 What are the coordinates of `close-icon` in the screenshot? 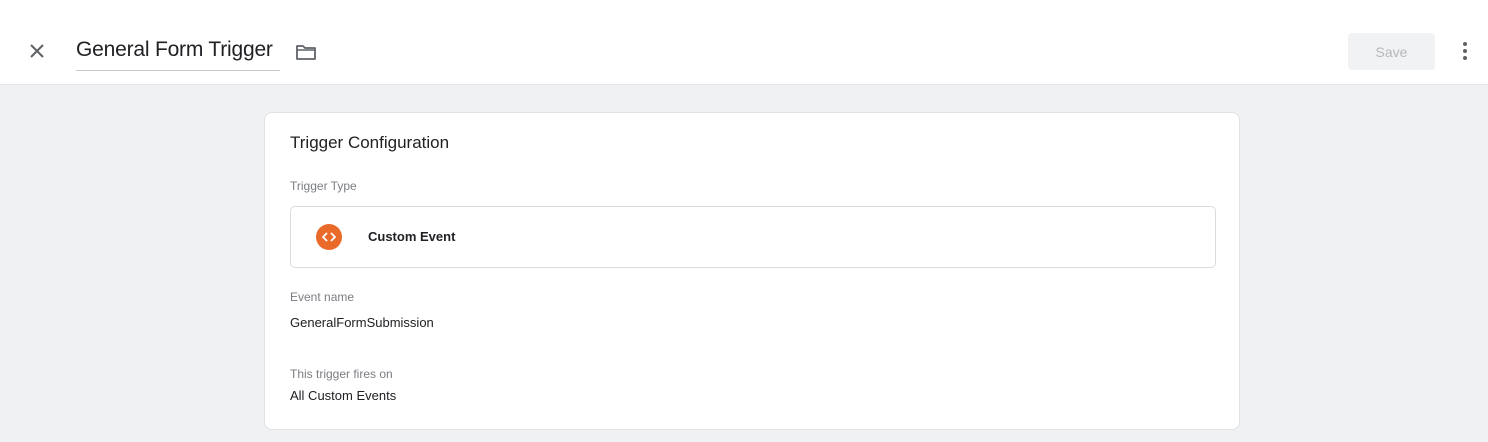 It's located at (37, 51).